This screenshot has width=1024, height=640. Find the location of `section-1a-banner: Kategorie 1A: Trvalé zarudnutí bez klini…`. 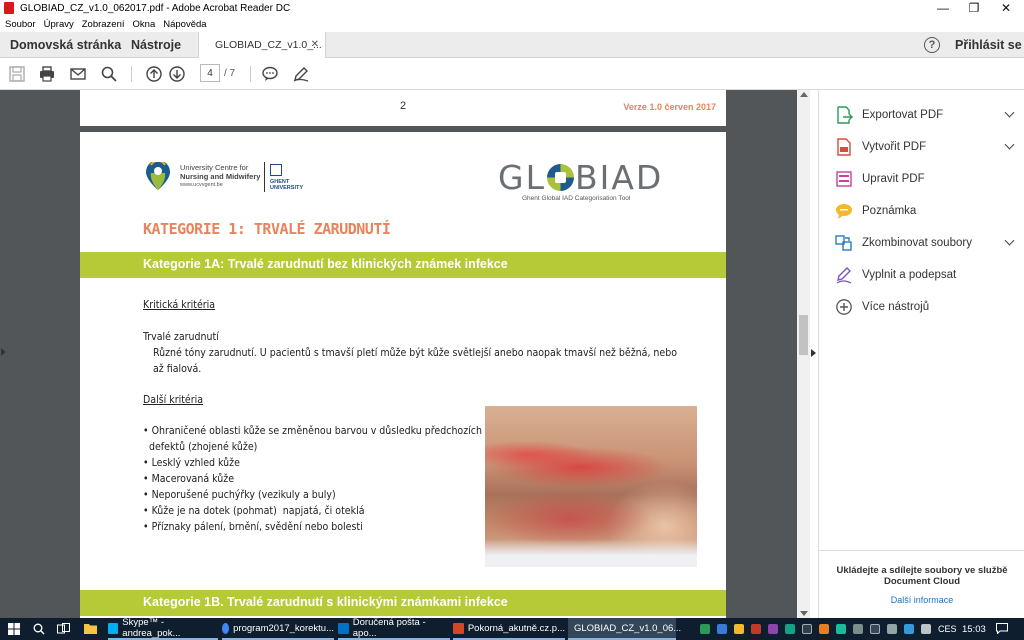

section-1a-banner: Kategorie 1A: Trvalé zarudnutí bez klini… is located at coordinates (403, 265).